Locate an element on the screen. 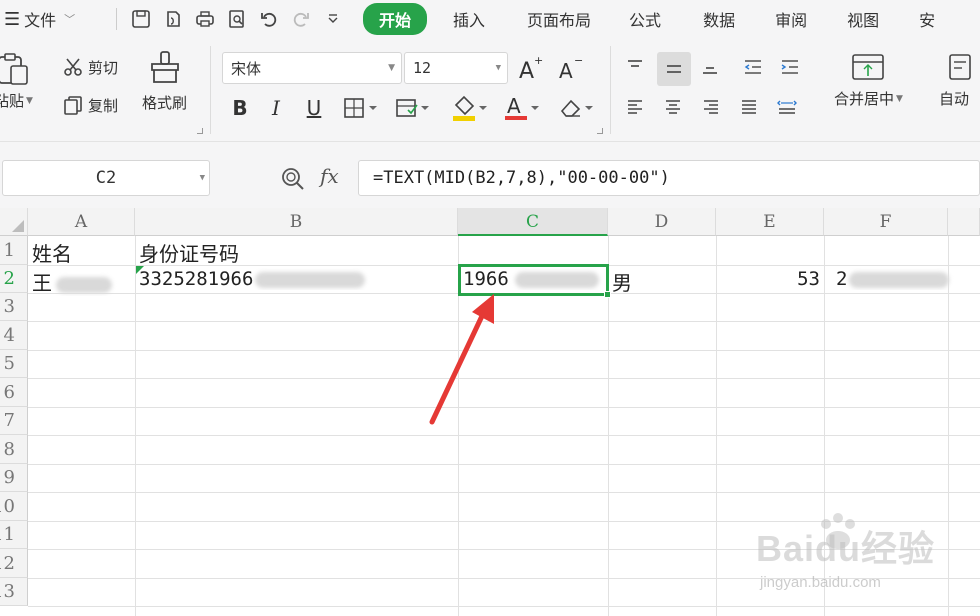  increase-font-icon: A + is located at coordinates (531, 68).